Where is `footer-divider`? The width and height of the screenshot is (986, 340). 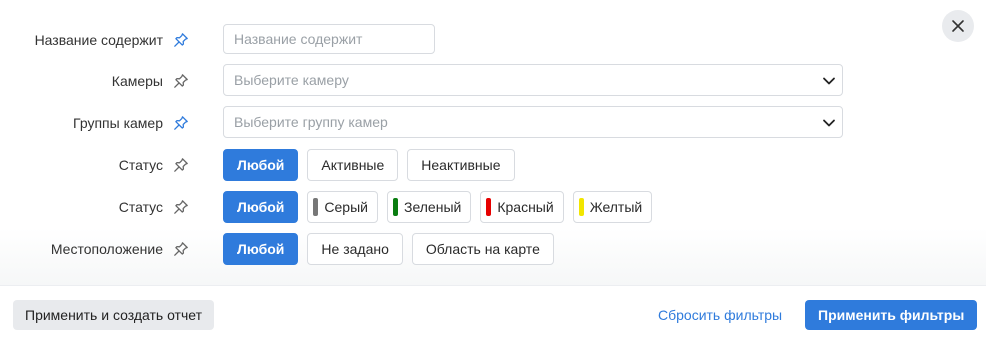
footer-divider is located at coordinates (493, 285).